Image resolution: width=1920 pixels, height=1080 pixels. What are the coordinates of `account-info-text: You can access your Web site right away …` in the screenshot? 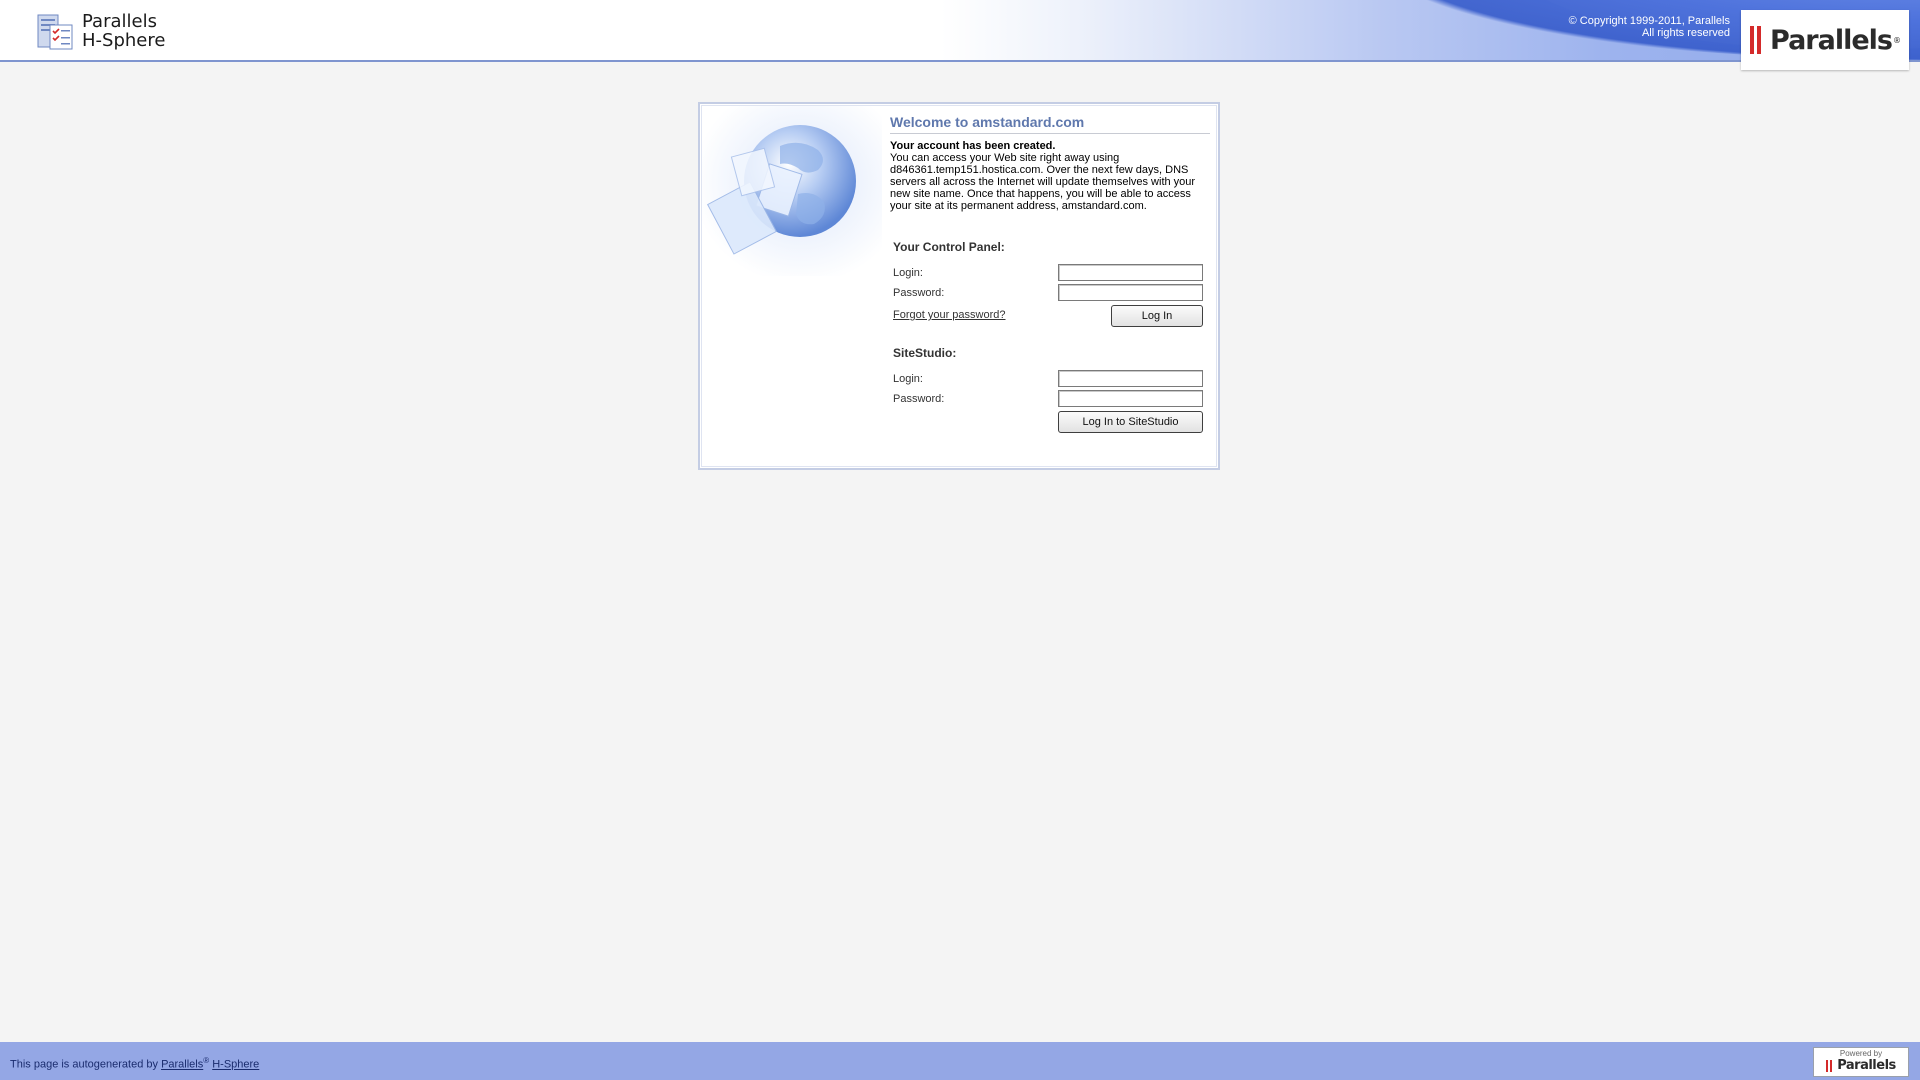 It's located at (1043, 182).